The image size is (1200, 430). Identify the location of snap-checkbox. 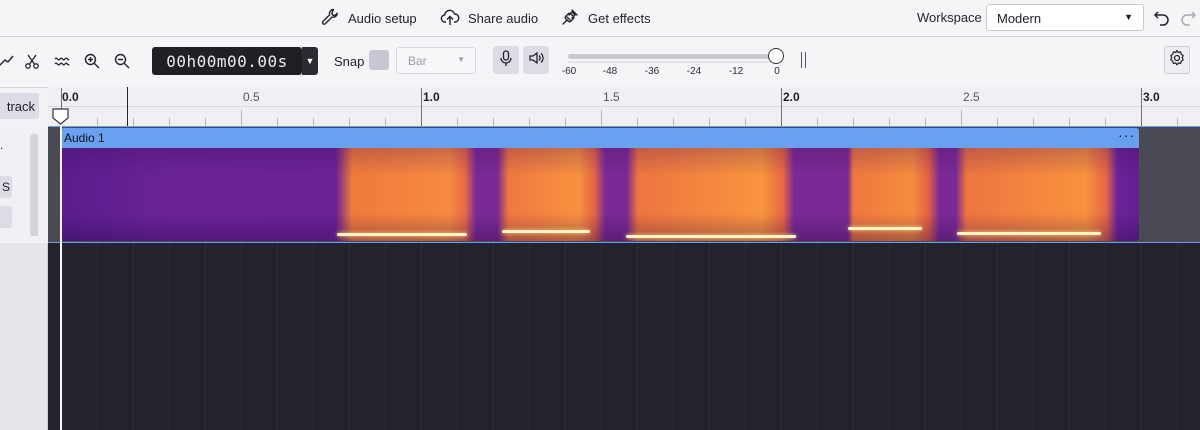
(379, 60).